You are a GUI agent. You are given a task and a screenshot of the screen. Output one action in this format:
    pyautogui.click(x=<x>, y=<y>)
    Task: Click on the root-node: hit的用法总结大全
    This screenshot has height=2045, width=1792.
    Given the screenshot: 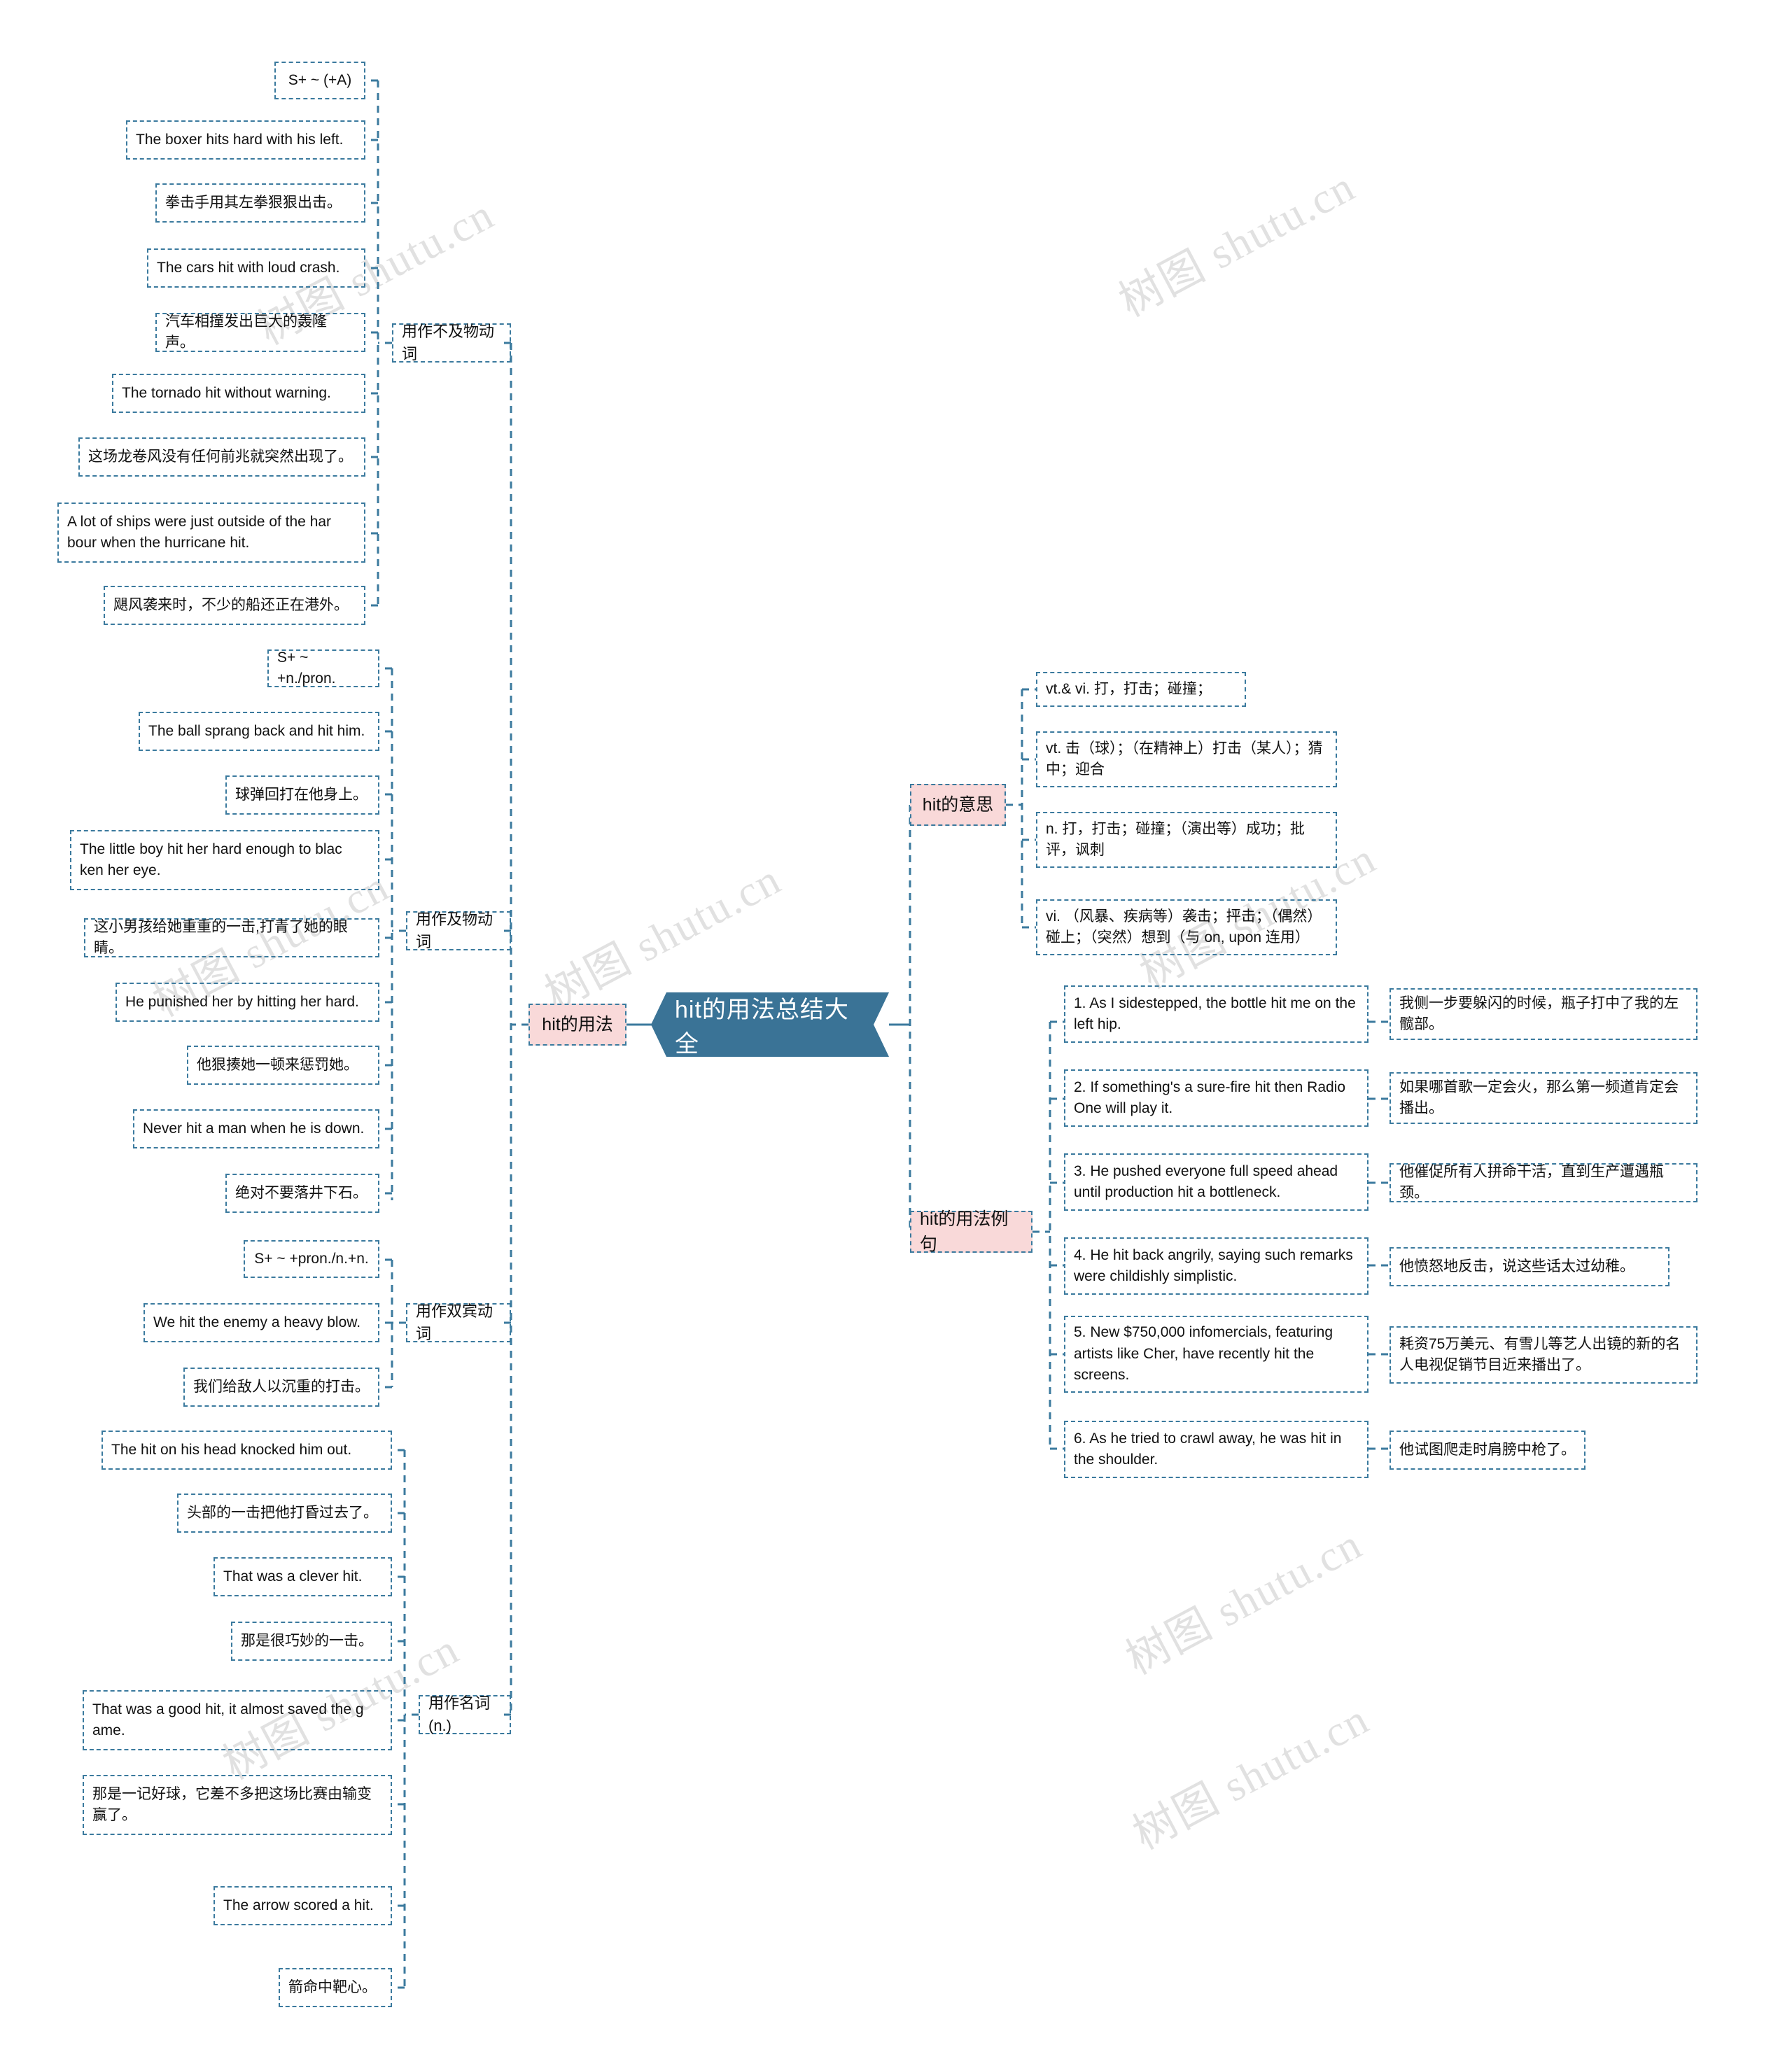 What is the action you would take?
    pyautogui.click(x=770, y=1024)
    